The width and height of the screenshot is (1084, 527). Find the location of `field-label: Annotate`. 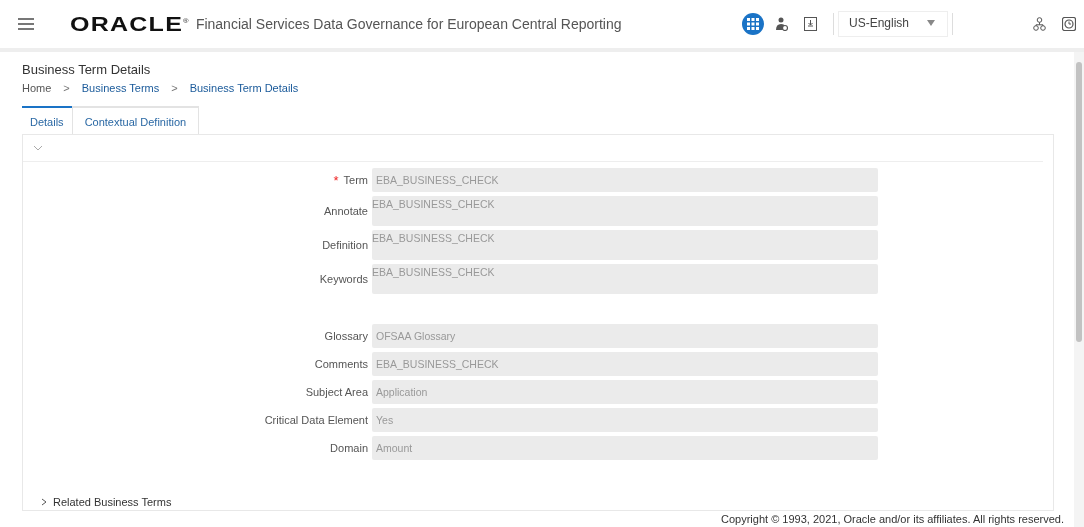

field-label: Annotate is located at coordinates (345, 211).